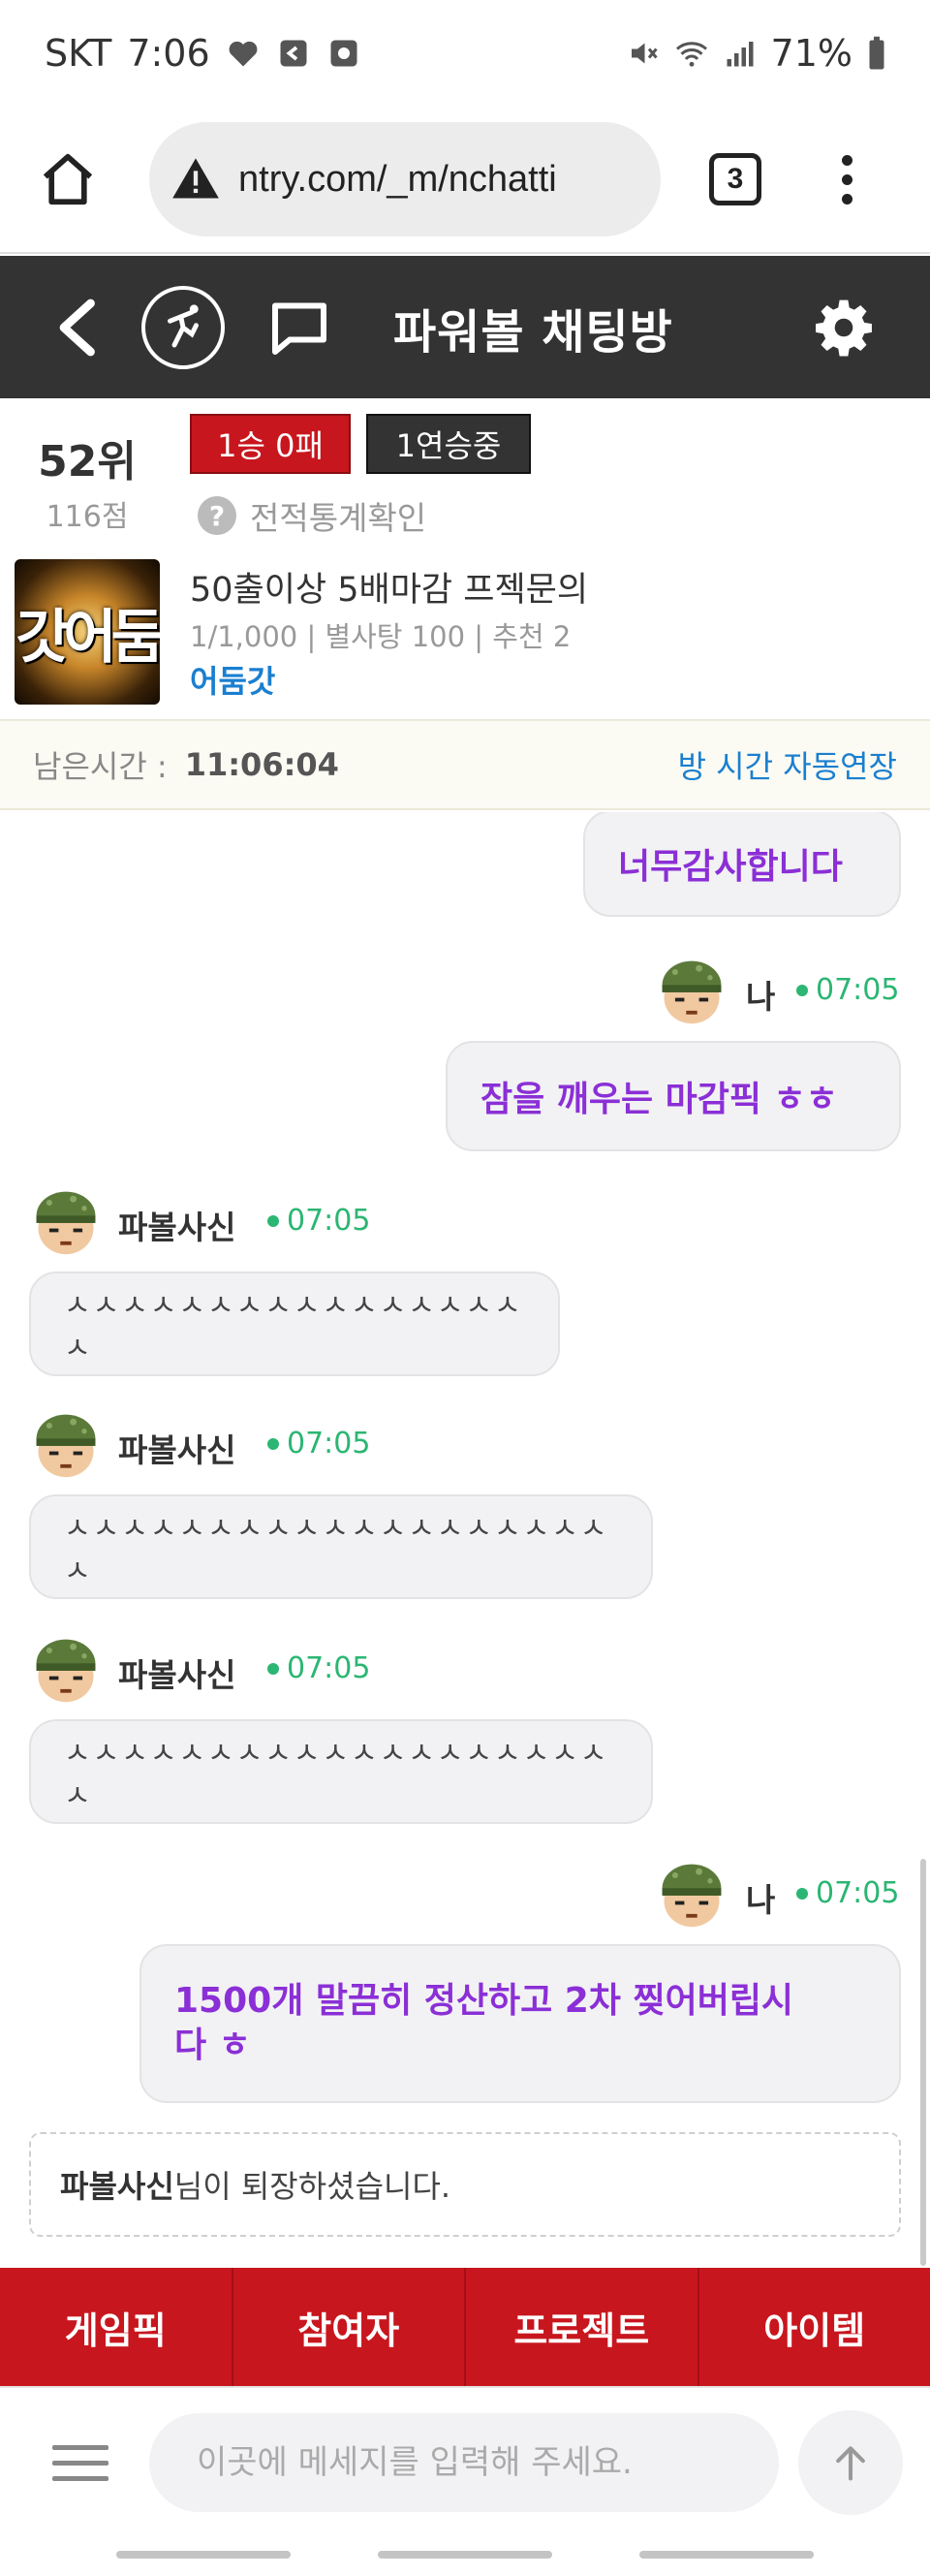  I want to click on system-nav-bar, so click(465, 2556).